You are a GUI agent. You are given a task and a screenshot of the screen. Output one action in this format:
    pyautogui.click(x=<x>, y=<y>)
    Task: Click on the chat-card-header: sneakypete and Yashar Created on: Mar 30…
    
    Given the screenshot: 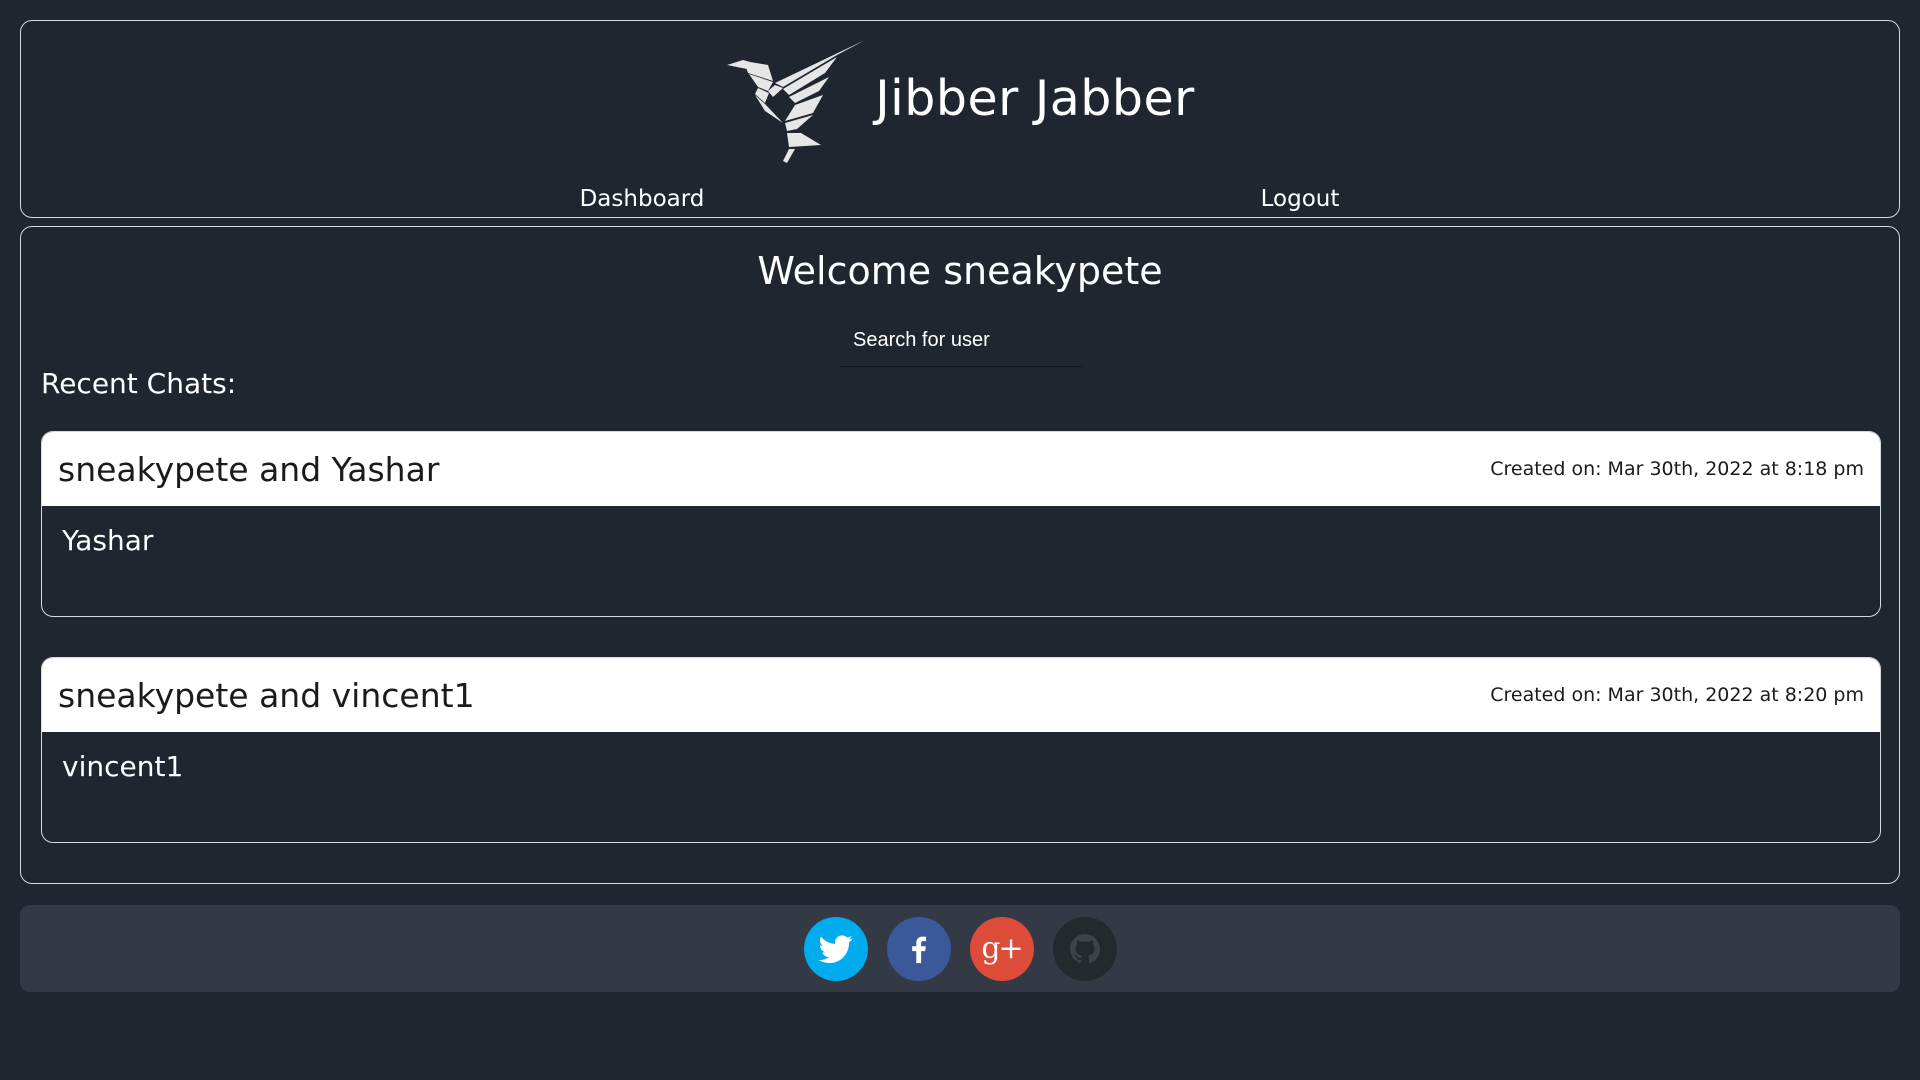 What is the action you would take?
    pyautogui.click(x=961, y=469)
    